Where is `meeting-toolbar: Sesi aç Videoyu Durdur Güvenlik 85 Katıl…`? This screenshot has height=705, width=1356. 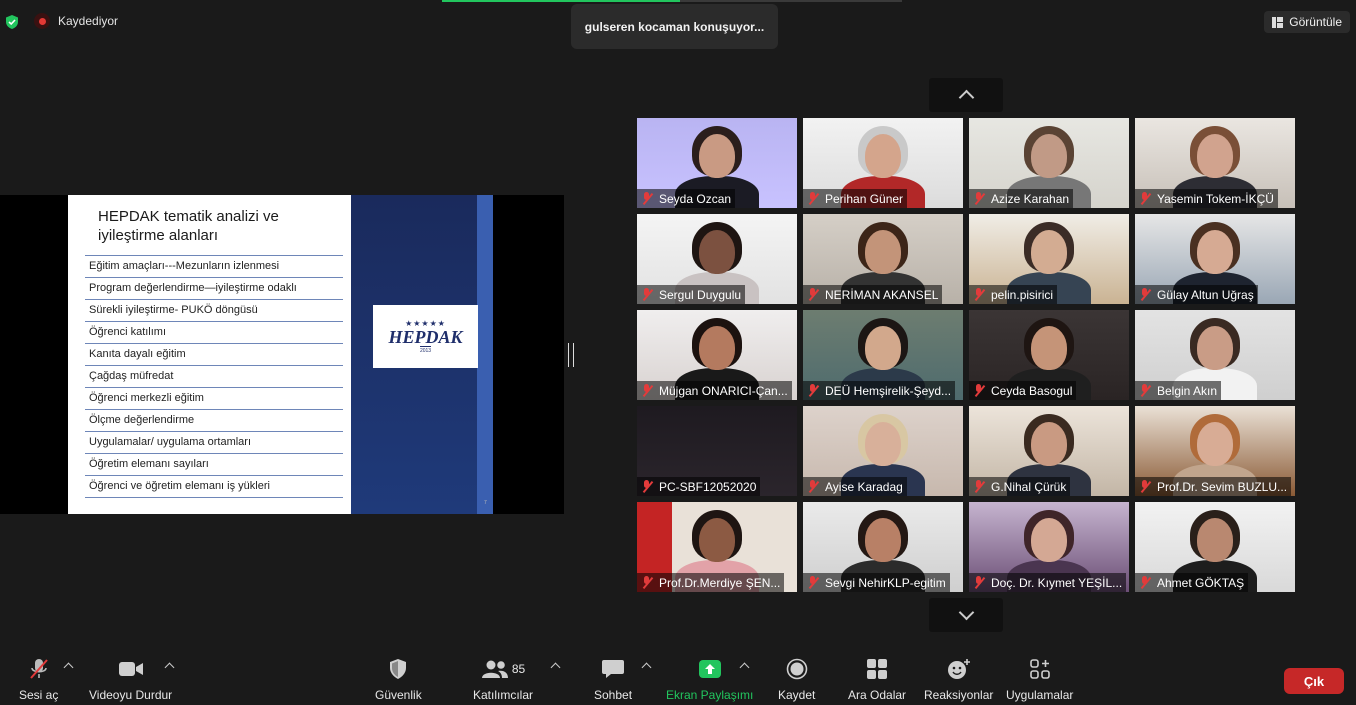 meeting-toolbar: Sesi aç Videoyu Durdur Güvenlik 85 Katıl… is located at coordinates (678, 677).